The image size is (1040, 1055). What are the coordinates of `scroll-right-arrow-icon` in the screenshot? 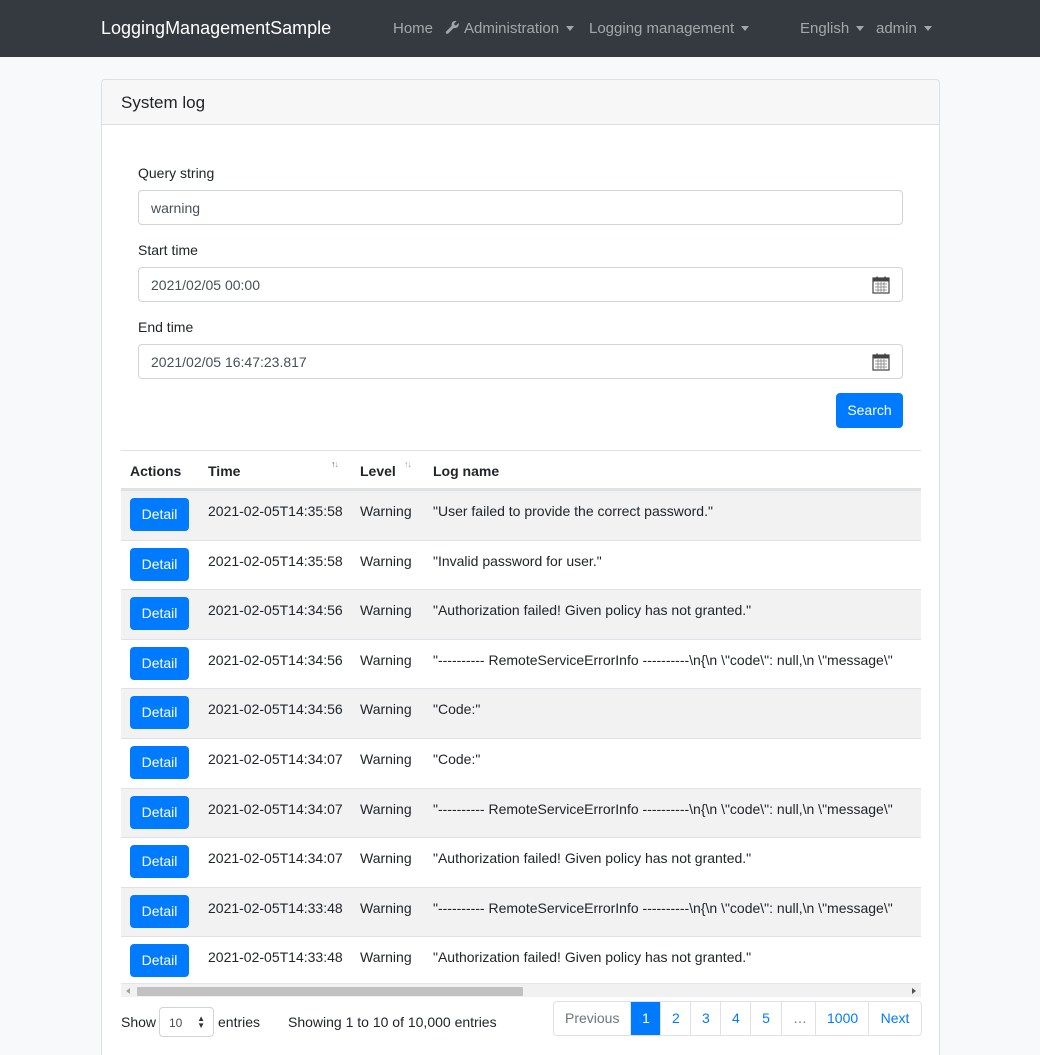 It's located at (914, 991).